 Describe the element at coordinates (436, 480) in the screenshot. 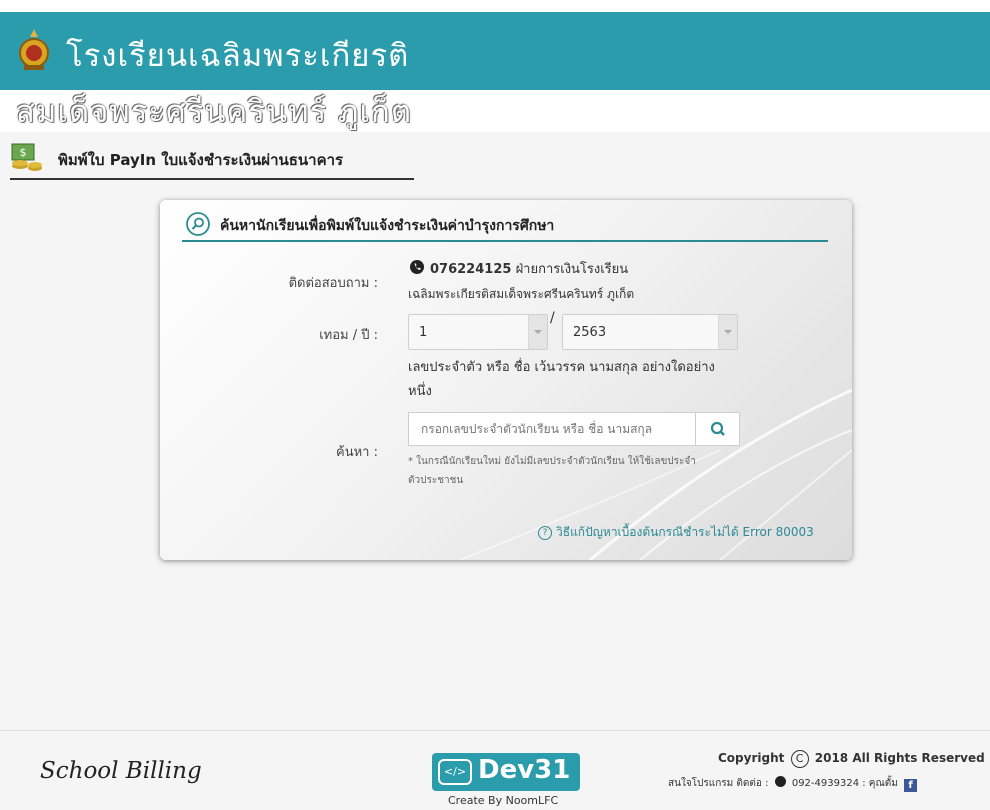

I see `note-line2: ตัวประชาชน` at that location.